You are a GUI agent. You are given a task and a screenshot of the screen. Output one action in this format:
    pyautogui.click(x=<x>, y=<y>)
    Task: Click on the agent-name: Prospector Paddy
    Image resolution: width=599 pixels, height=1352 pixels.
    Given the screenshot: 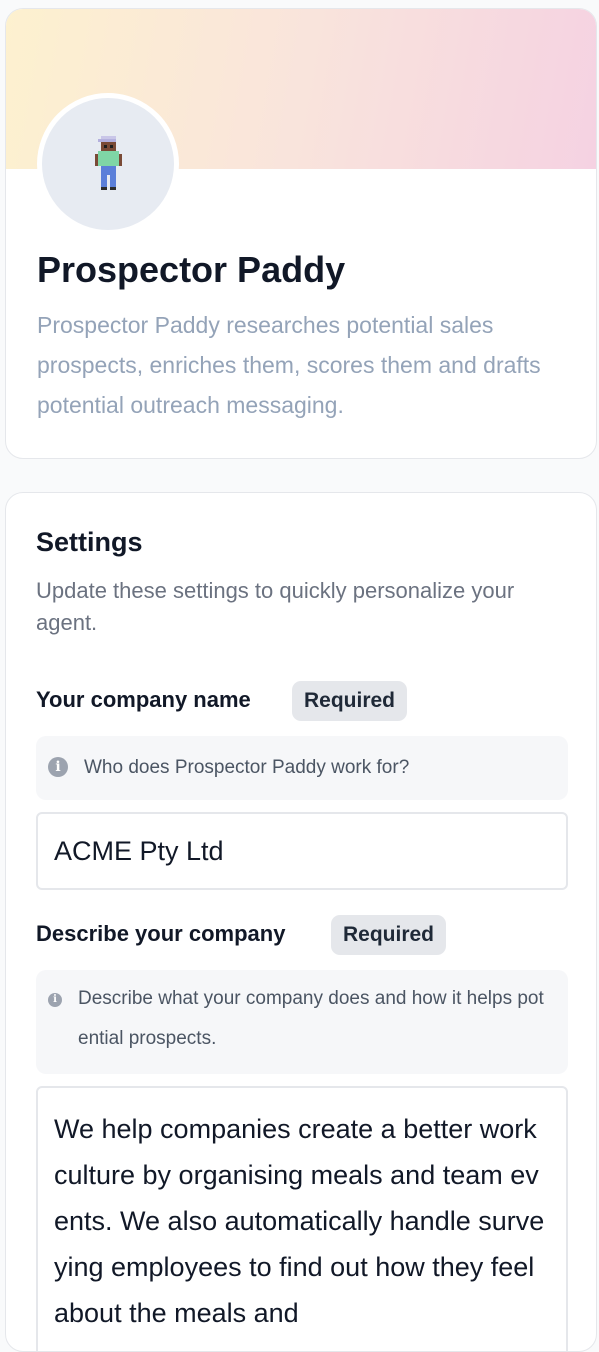 What is the action you would take?
    pyautogui.click(x=191, y=269)
    